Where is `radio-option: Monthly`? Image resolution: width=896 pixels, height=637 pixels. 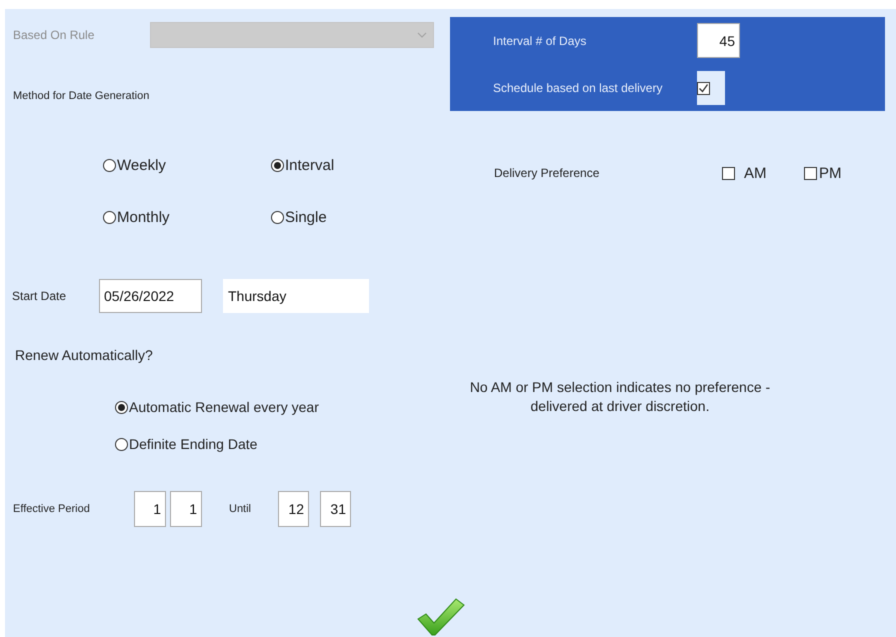 radio-option: Monthly is located at coordinates (187, 217).